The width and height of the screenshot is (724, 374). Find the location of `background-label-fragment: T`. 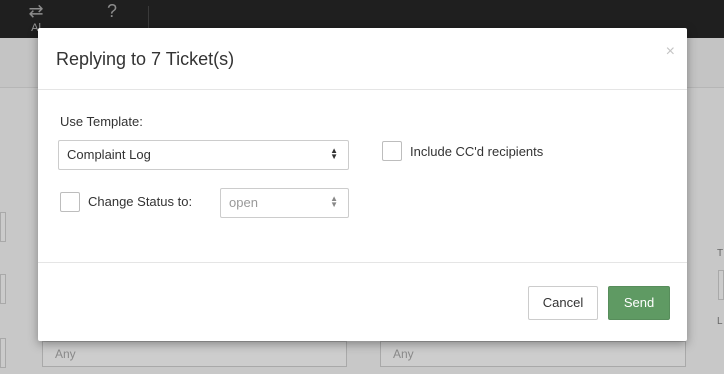

background-label-fragment: T is located at coordinates (720, 253).